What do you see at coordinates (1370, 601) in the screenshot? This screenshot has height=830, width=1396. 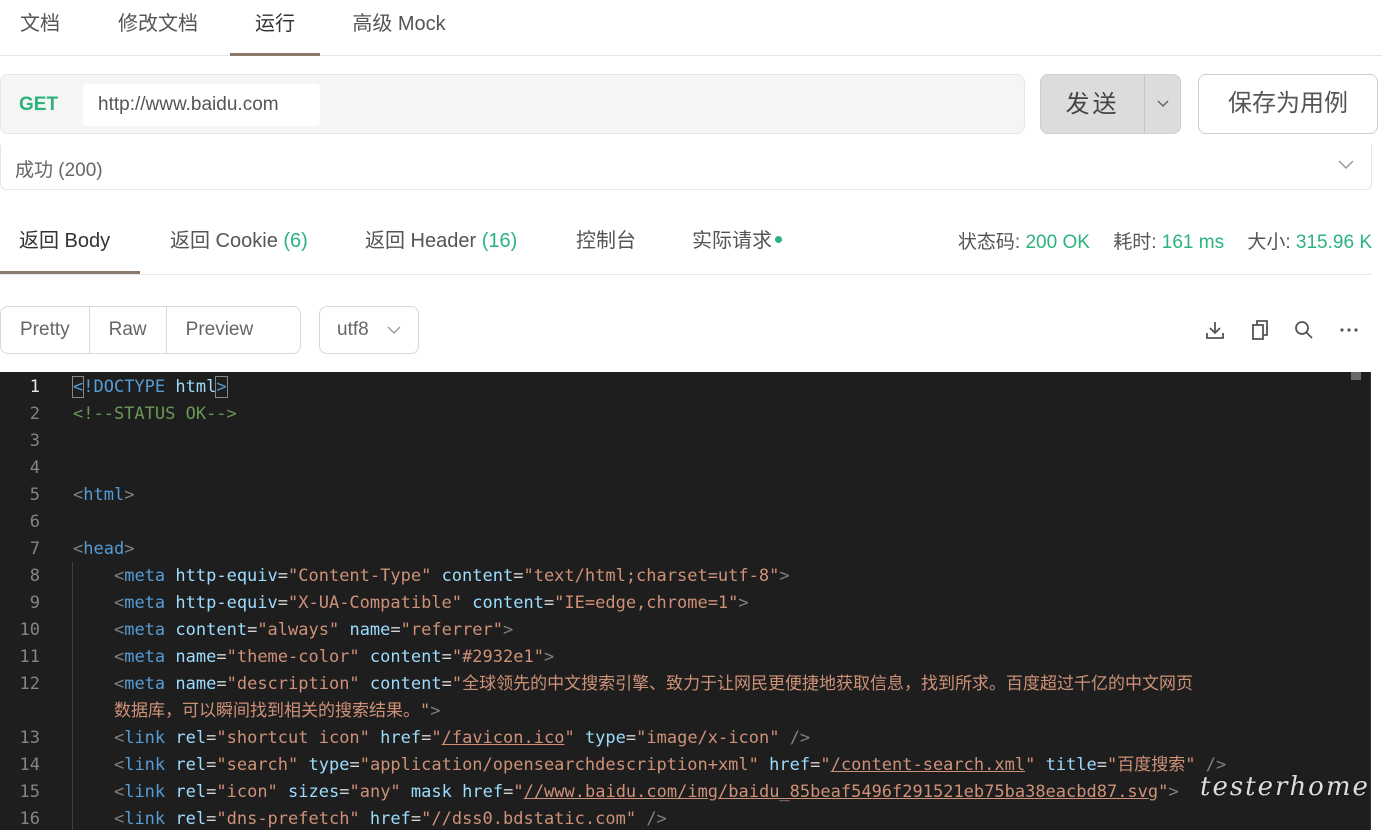 I see `scrollbar-track` at bounding box center [1370, 601].